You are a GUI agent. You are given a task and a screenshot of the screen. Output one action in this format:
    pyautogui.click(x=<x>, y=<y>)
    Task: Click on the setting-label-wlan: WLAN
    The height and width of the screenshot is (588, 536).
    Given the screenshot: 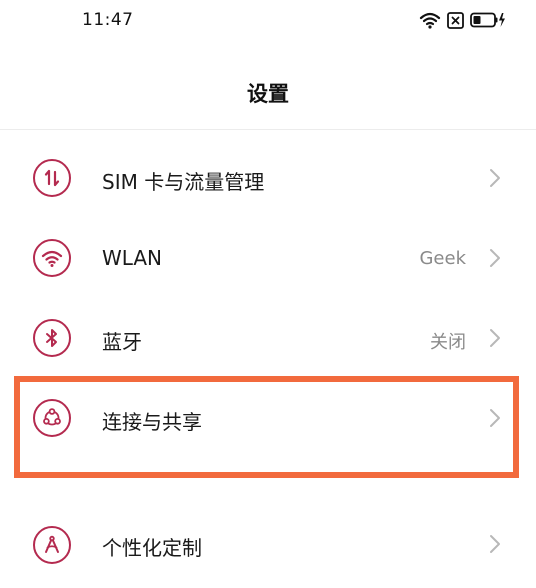 What is the action you would take?
    pyautogui.click(x=132, y=258)
    